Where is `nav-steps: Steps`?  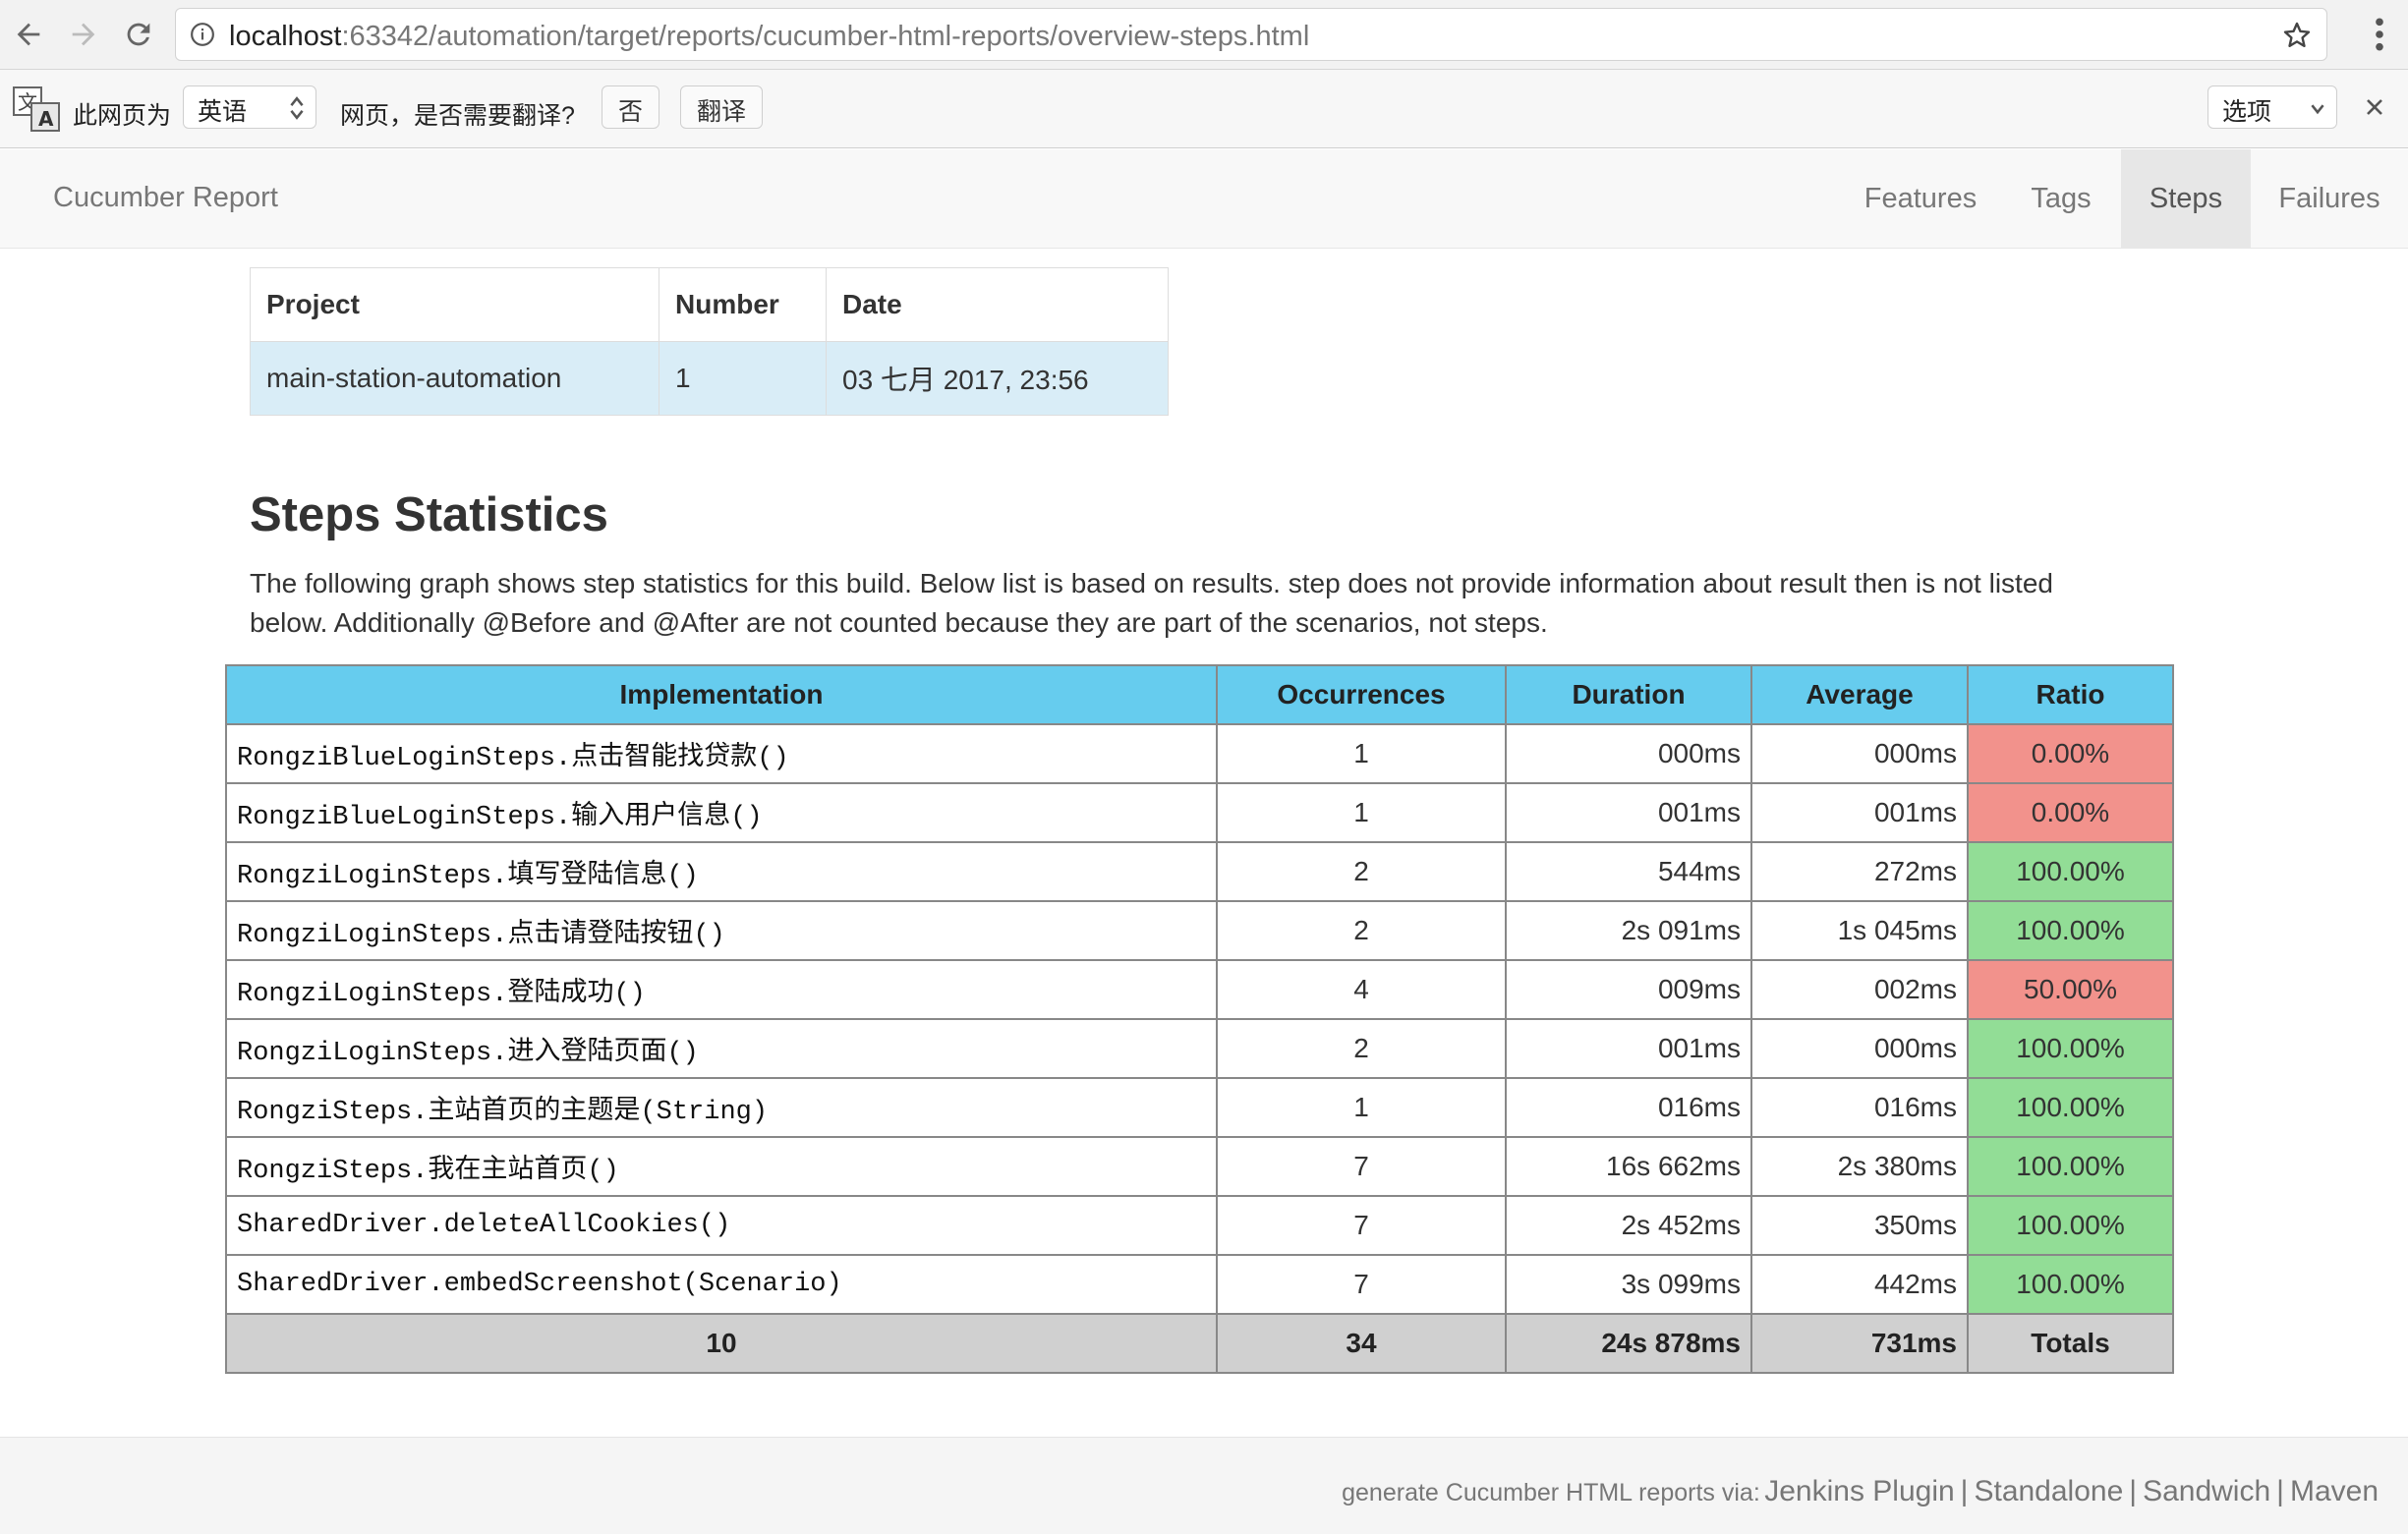 nav-steps: Steps is located at coordinates (2186, 199).